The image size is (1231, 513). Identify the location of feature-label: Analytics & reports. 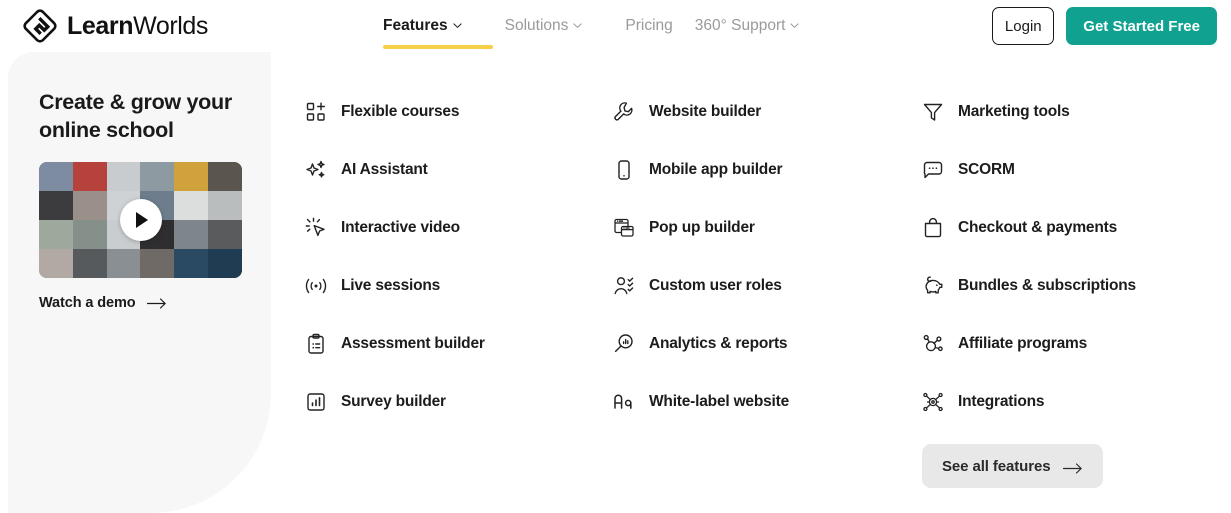
(718, 343).